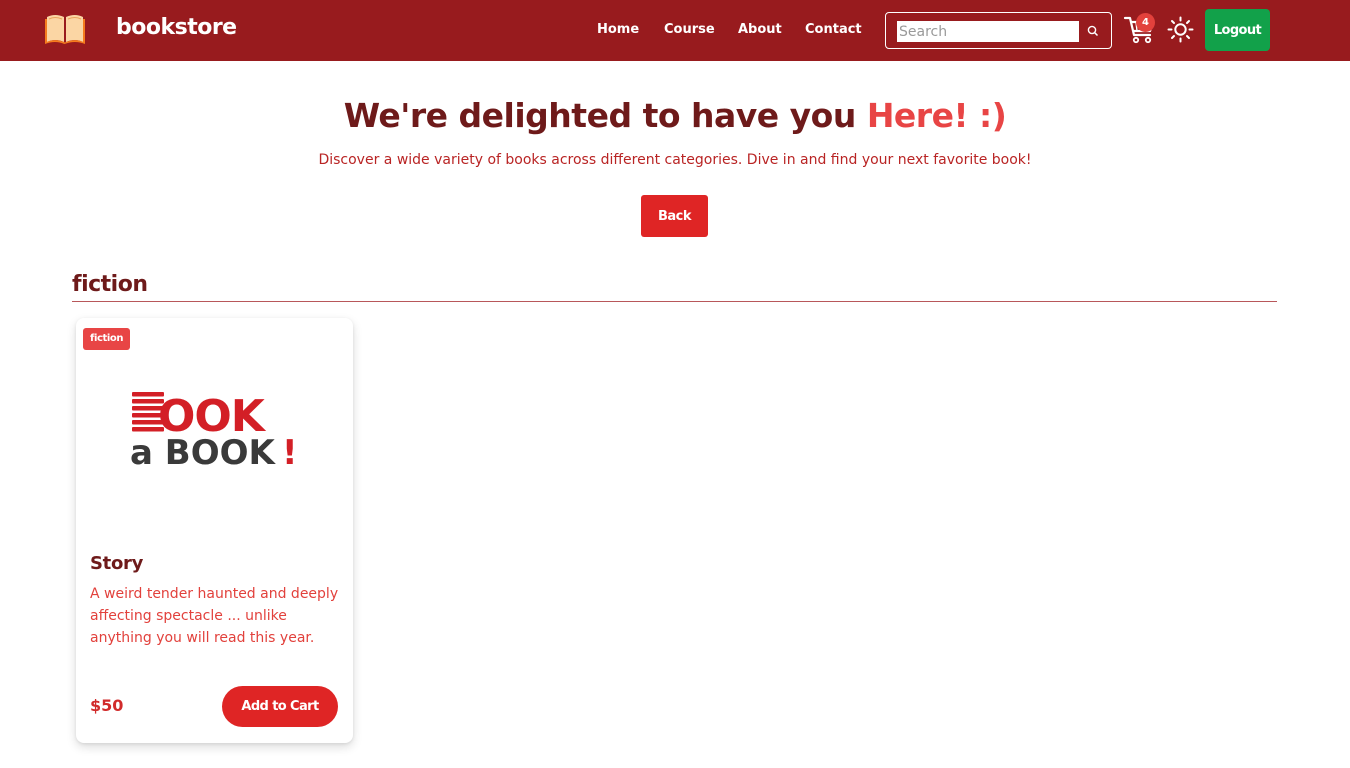 Image resolution: width=1350 pixels, height=768 pixels. Describe the element at coordinates (936, 115) in the screenshot. I see `page-title-accent: Here! :)` at that location.